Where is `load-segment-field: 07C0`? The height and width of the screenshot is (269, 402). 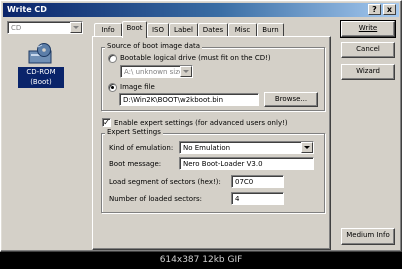
load-segment-field: 07C0 is located at coordinates (257, 181).